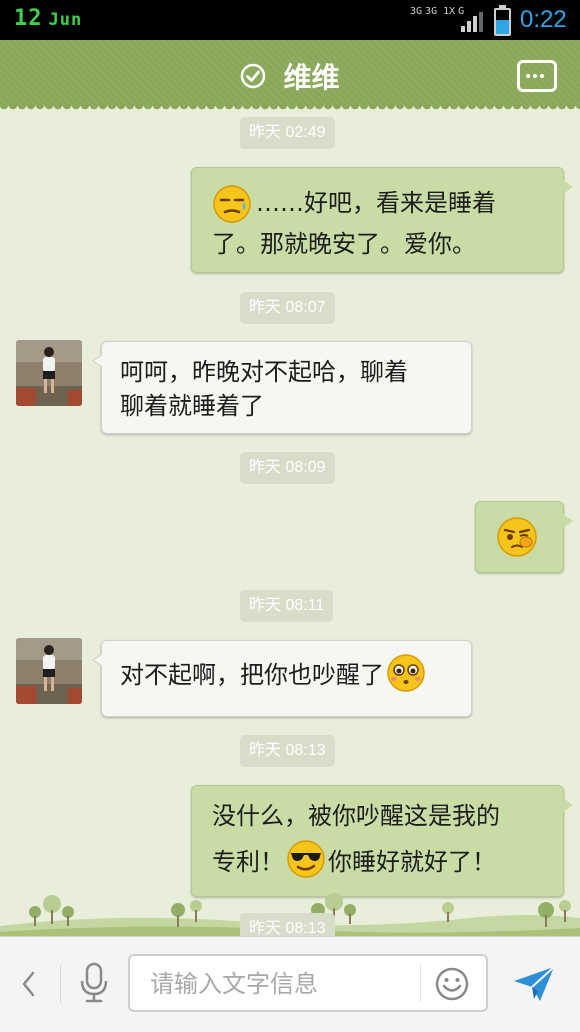 Image resolution: width=580 pixels, height=1032 pixels. What do you see at coordinates (473, 22) in the screenshot?
I see `signal-icon` at bounding box center [473, 22].